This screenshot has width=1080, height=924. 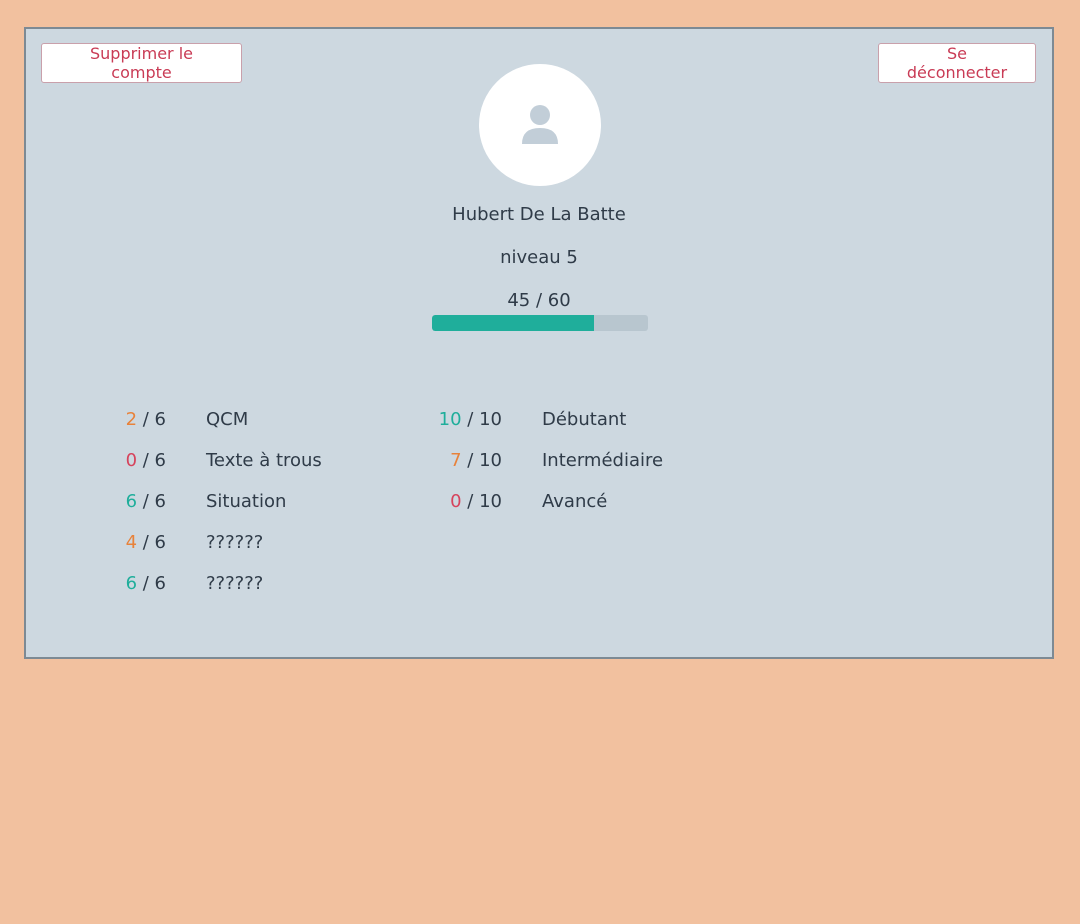 What do you see at coordinates (957, 63) in the screenshot?
I see `logout-button: Se déconnecter` at bounding box center [957, 63].